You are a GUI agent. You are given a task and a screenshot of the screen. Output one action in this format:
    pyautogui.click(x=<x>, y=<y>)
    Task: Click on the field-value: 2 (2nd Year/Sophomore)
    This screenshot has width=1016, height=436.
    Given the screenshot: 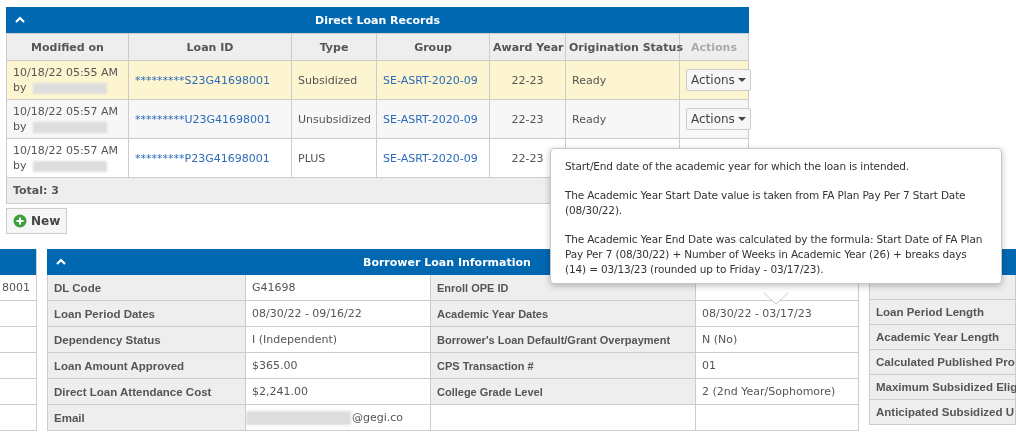 What is the action you would take?
    pyautogui.click(x=769, y=391)
    